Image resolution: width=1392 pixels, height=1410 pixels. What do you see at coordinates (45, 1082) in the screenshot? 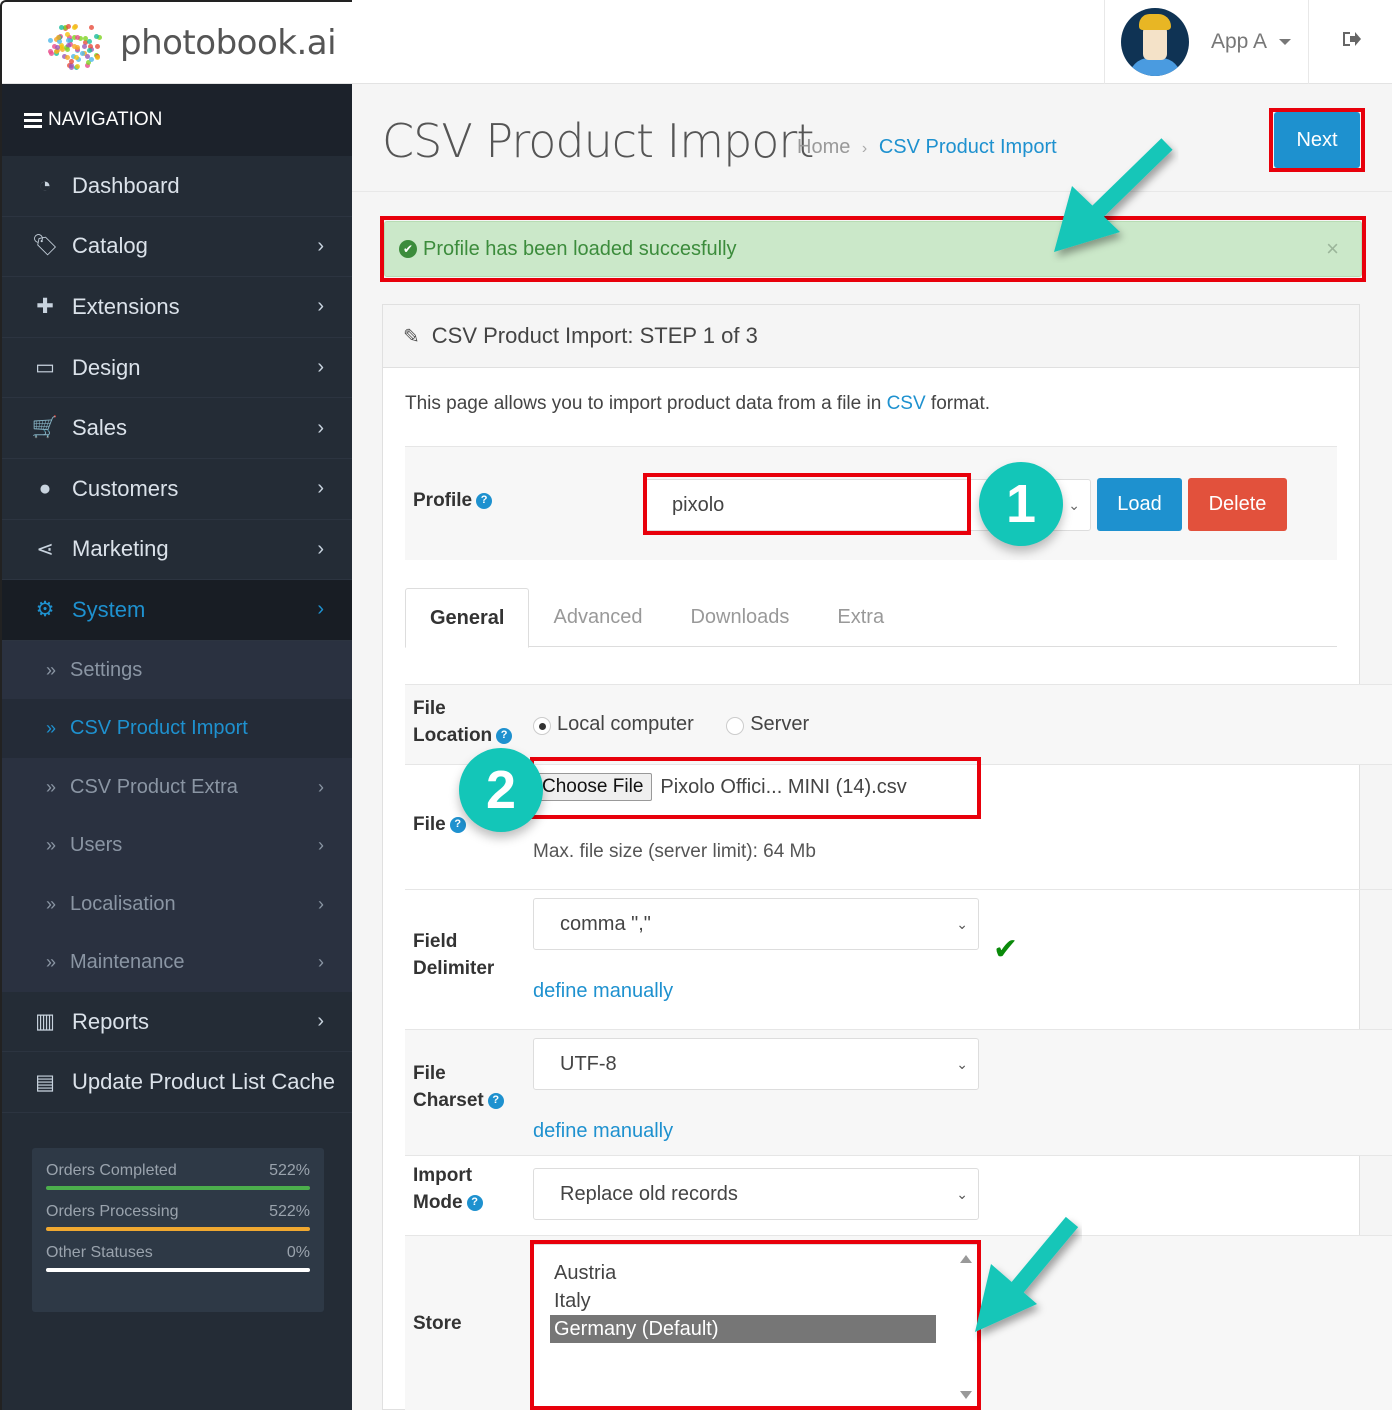
I see `book-icon: ▤` at bounding box center [45, 1082].